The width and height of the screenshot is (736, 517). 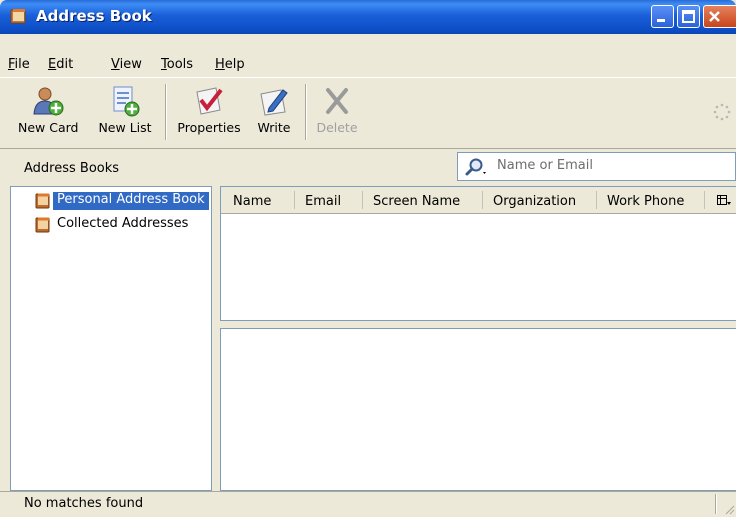 I want to click on new-card-button: New Card, so click(x=48, y=109).